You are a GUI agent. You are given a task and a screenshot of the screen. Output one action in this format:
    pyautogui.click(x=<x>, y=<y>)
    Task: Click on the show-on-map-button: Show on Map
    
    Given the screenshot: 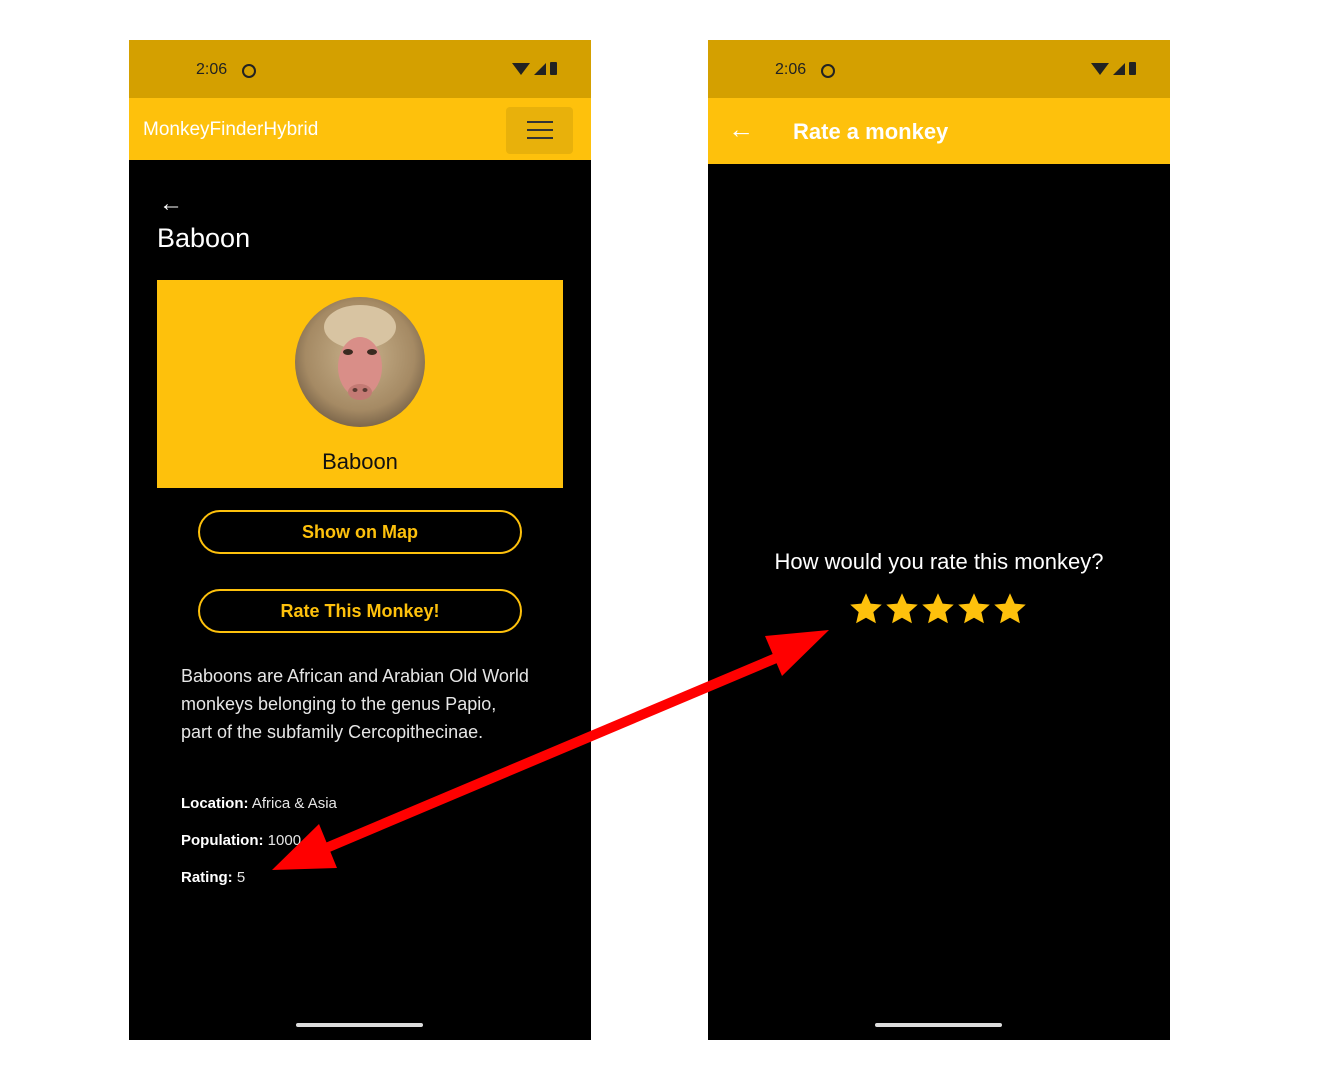 What is the action you would take?
    pyautogui.click(x=360, y=532)
    